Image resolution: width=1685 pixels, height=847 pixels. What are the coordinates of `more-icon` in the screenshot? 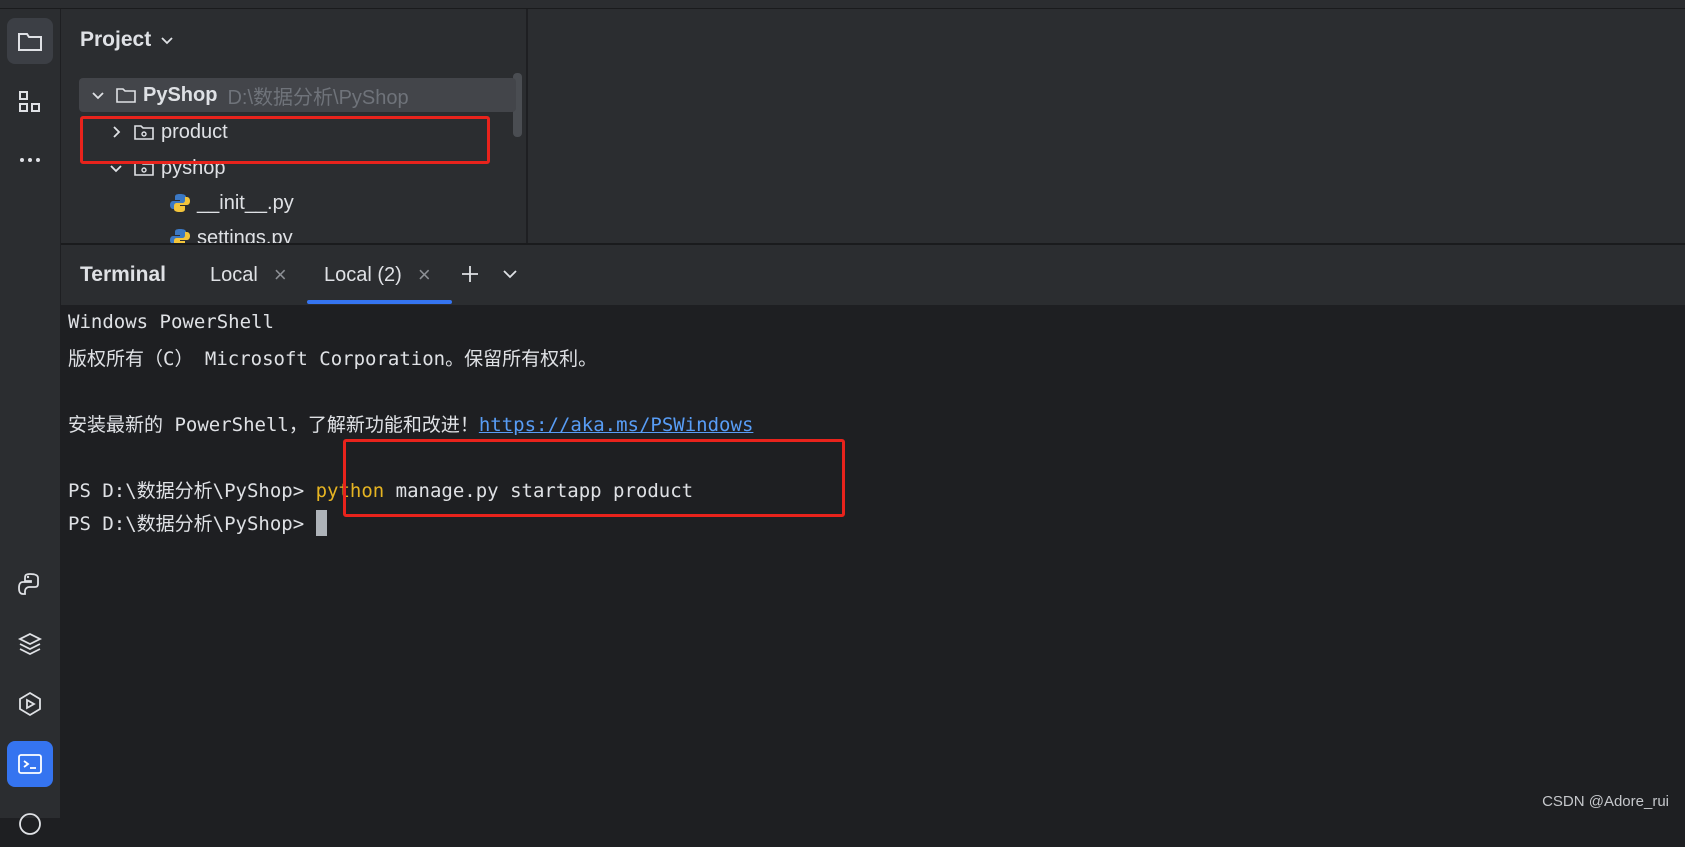 It's located at (30, 160).